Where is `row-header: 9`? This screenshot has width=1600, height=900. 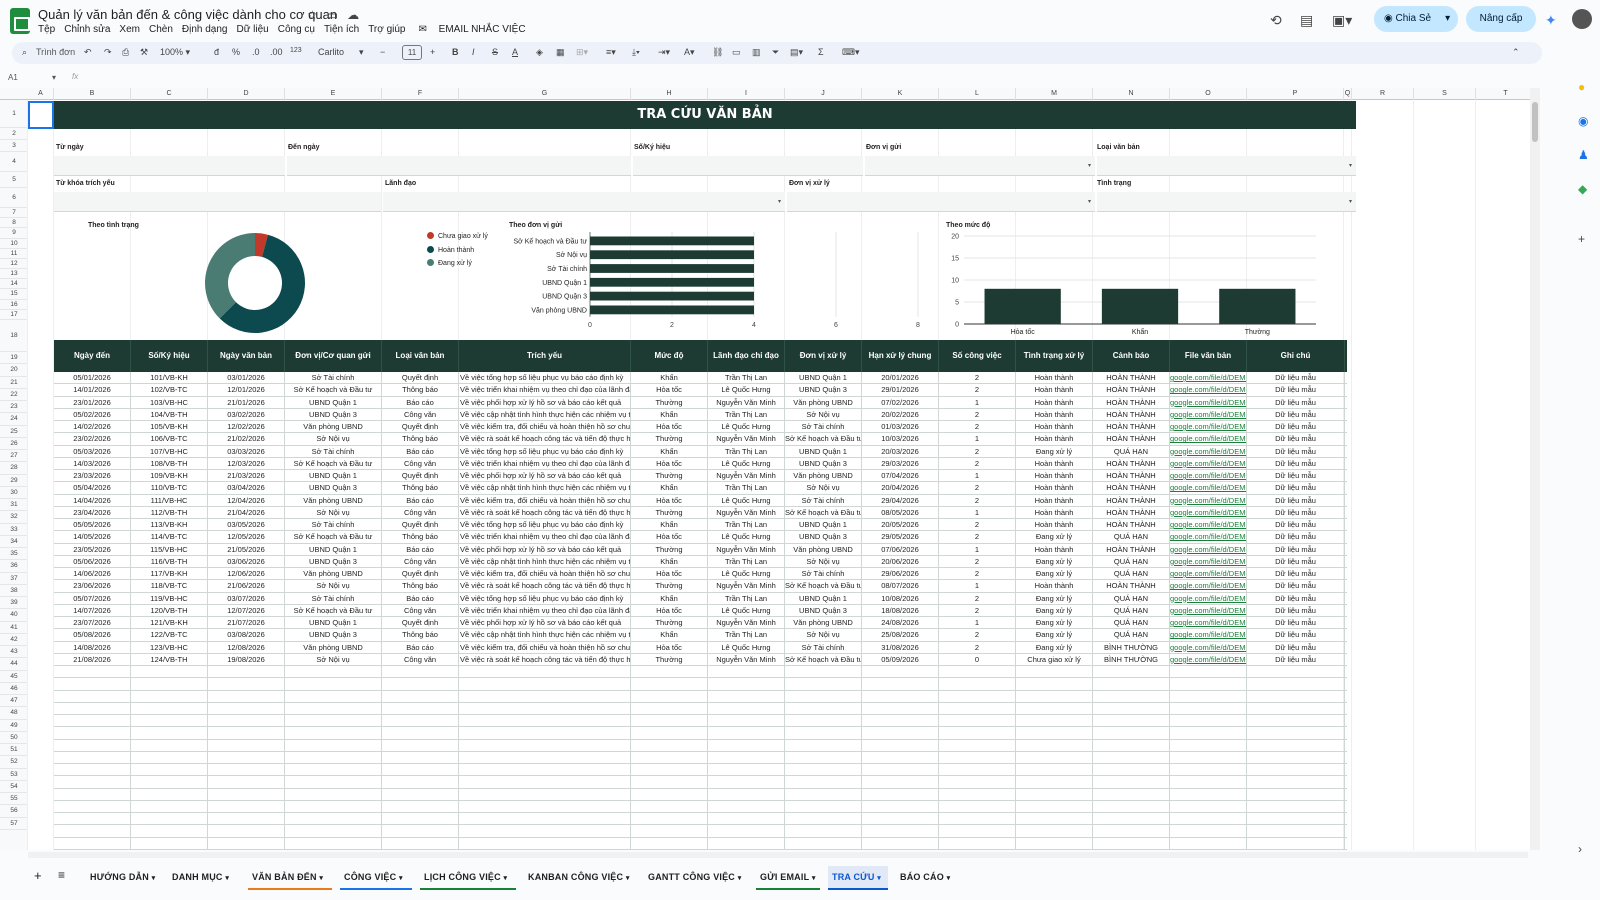
row-header: 9 is located at coordinates (14, 233).